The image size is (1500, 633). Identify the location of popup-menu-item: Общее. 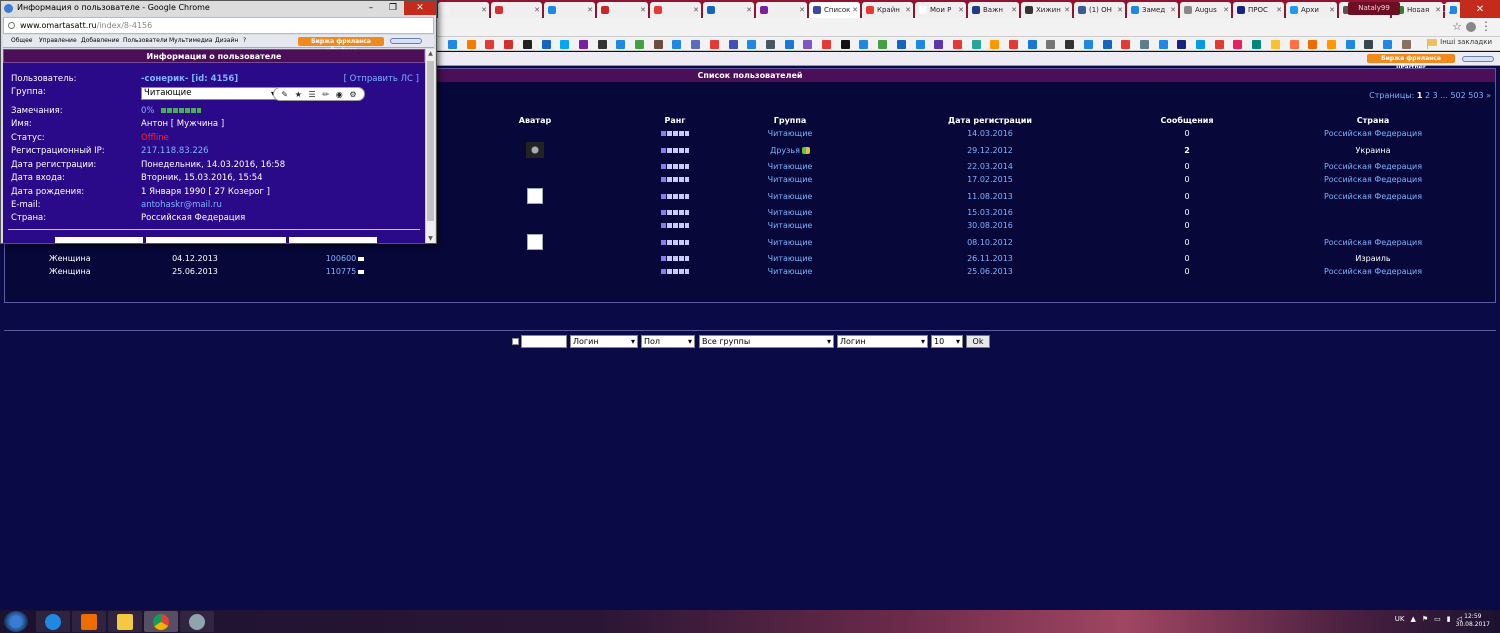
(21, 40).